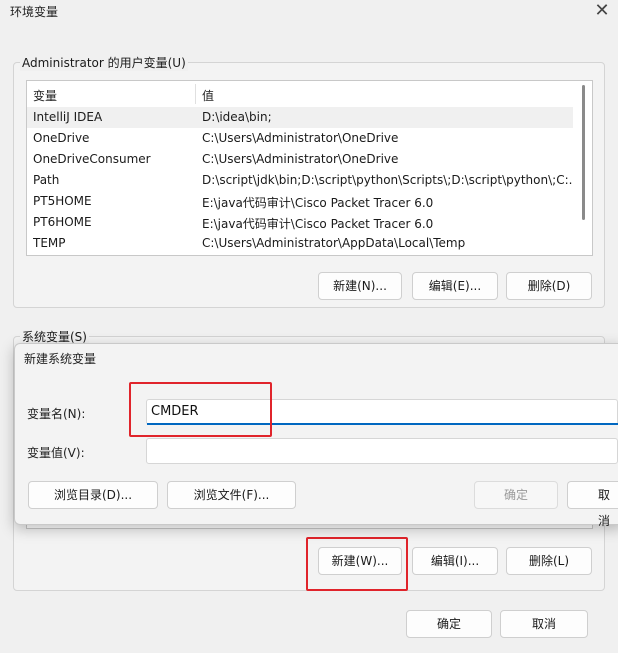  I want to click on variable-value-label: 变量值(V):, so click(56, 453).